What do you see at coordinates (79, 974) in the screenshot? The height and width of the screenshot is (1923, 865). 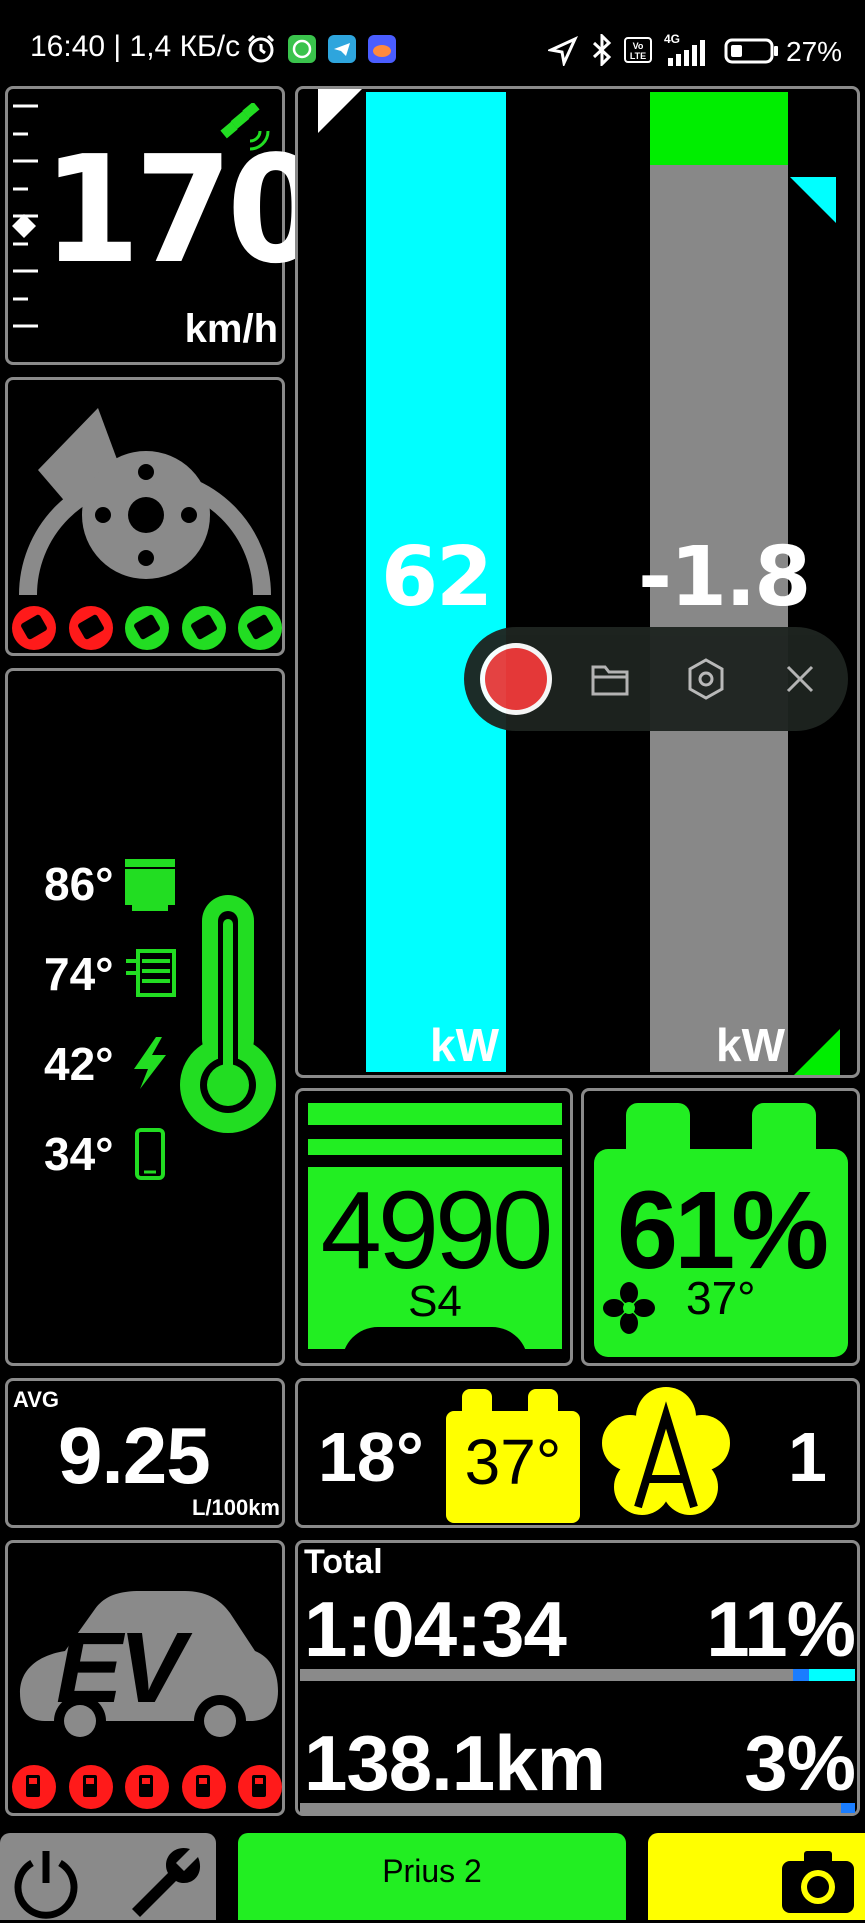 I see `coolant-temp: 74°` at bounding box center [79, 974].